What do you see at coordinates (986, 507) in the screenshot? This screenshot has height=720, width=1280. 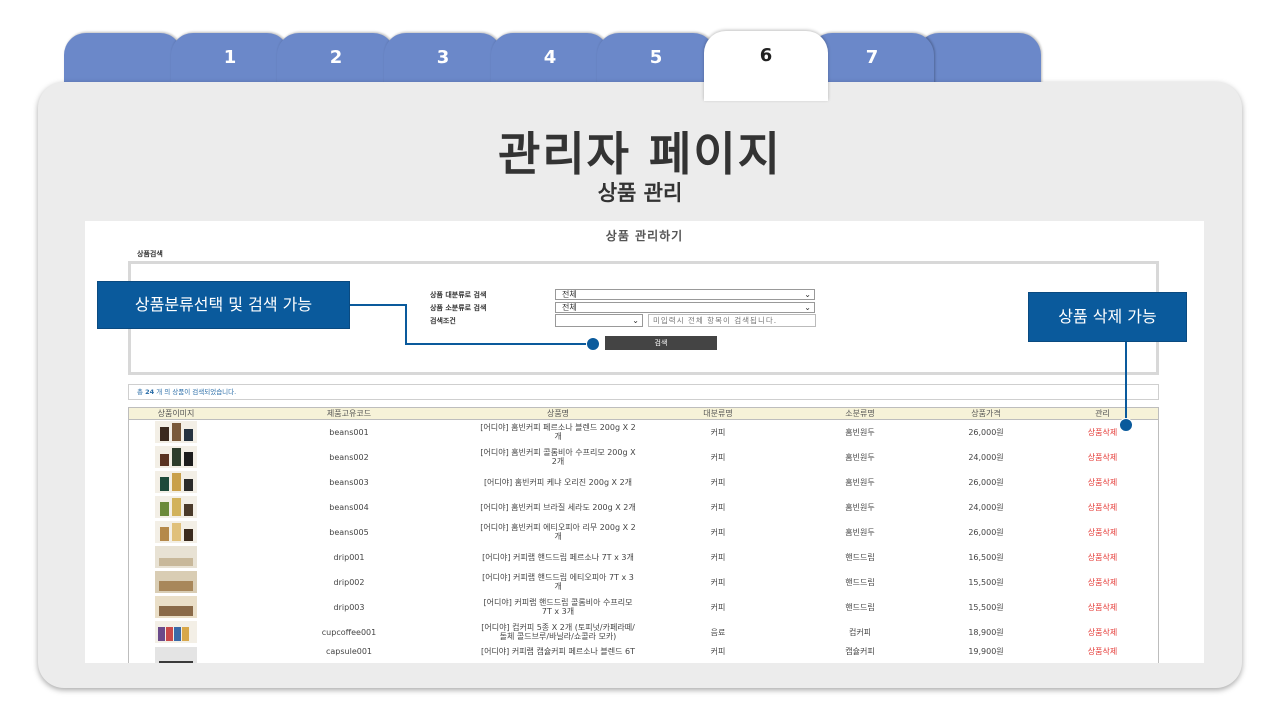 I see `product-price: 24,000원` at bounding box center [986, 507].